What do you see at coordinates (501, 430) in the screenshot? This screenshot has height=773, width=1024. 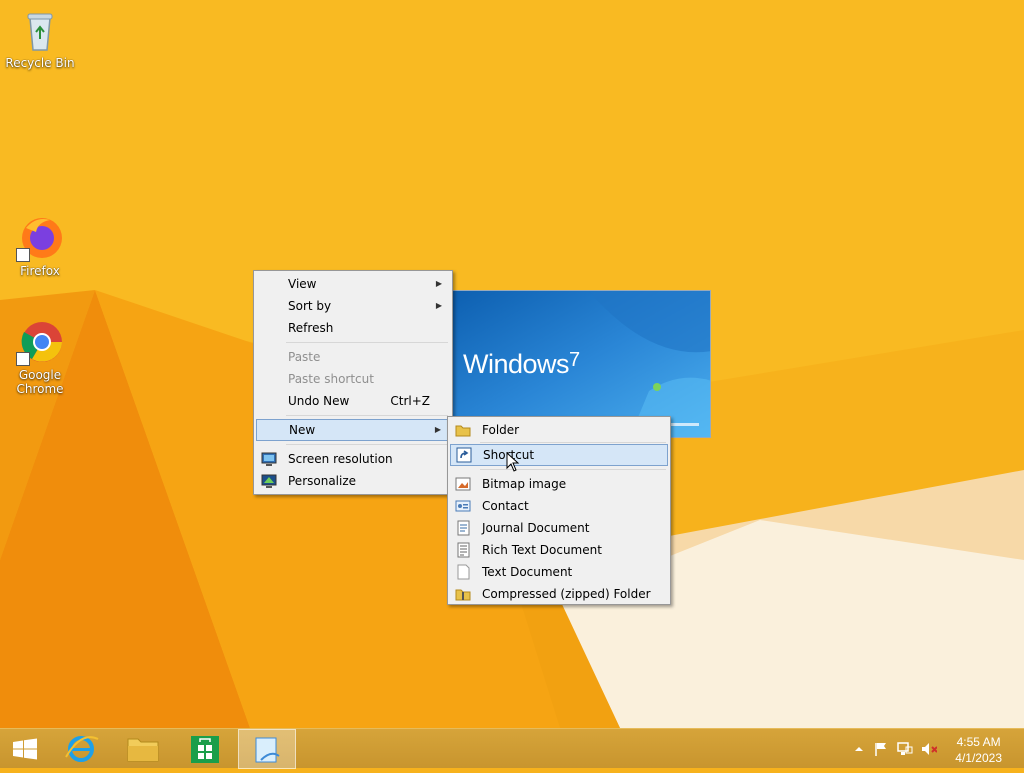 I see `menu-item-label: Folder` at bounding box center [501, 430].